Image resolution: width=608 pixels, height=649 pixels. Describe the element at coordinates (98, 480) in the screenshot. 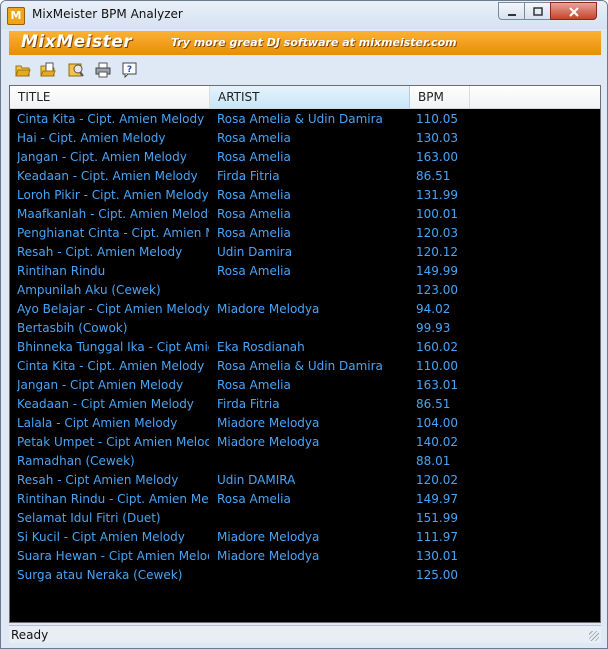

I see `track-title: Resah - Cipt Amien Melody` at that location.